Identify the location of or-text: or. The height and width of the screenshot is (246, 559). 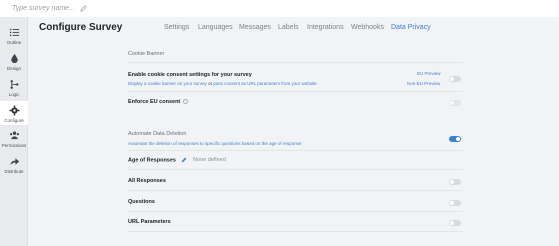
(210, 83).